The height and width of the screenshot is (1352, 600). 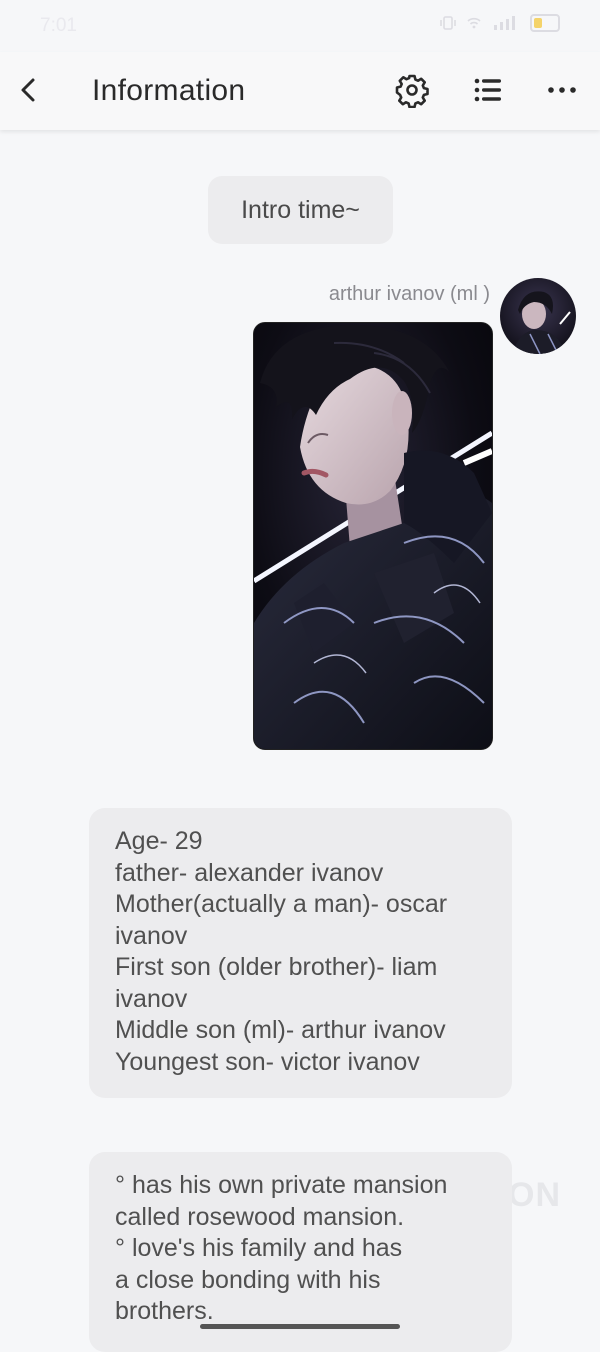 I want to click on trait-line: a close bonding with his, so click(x=248, y=1279).